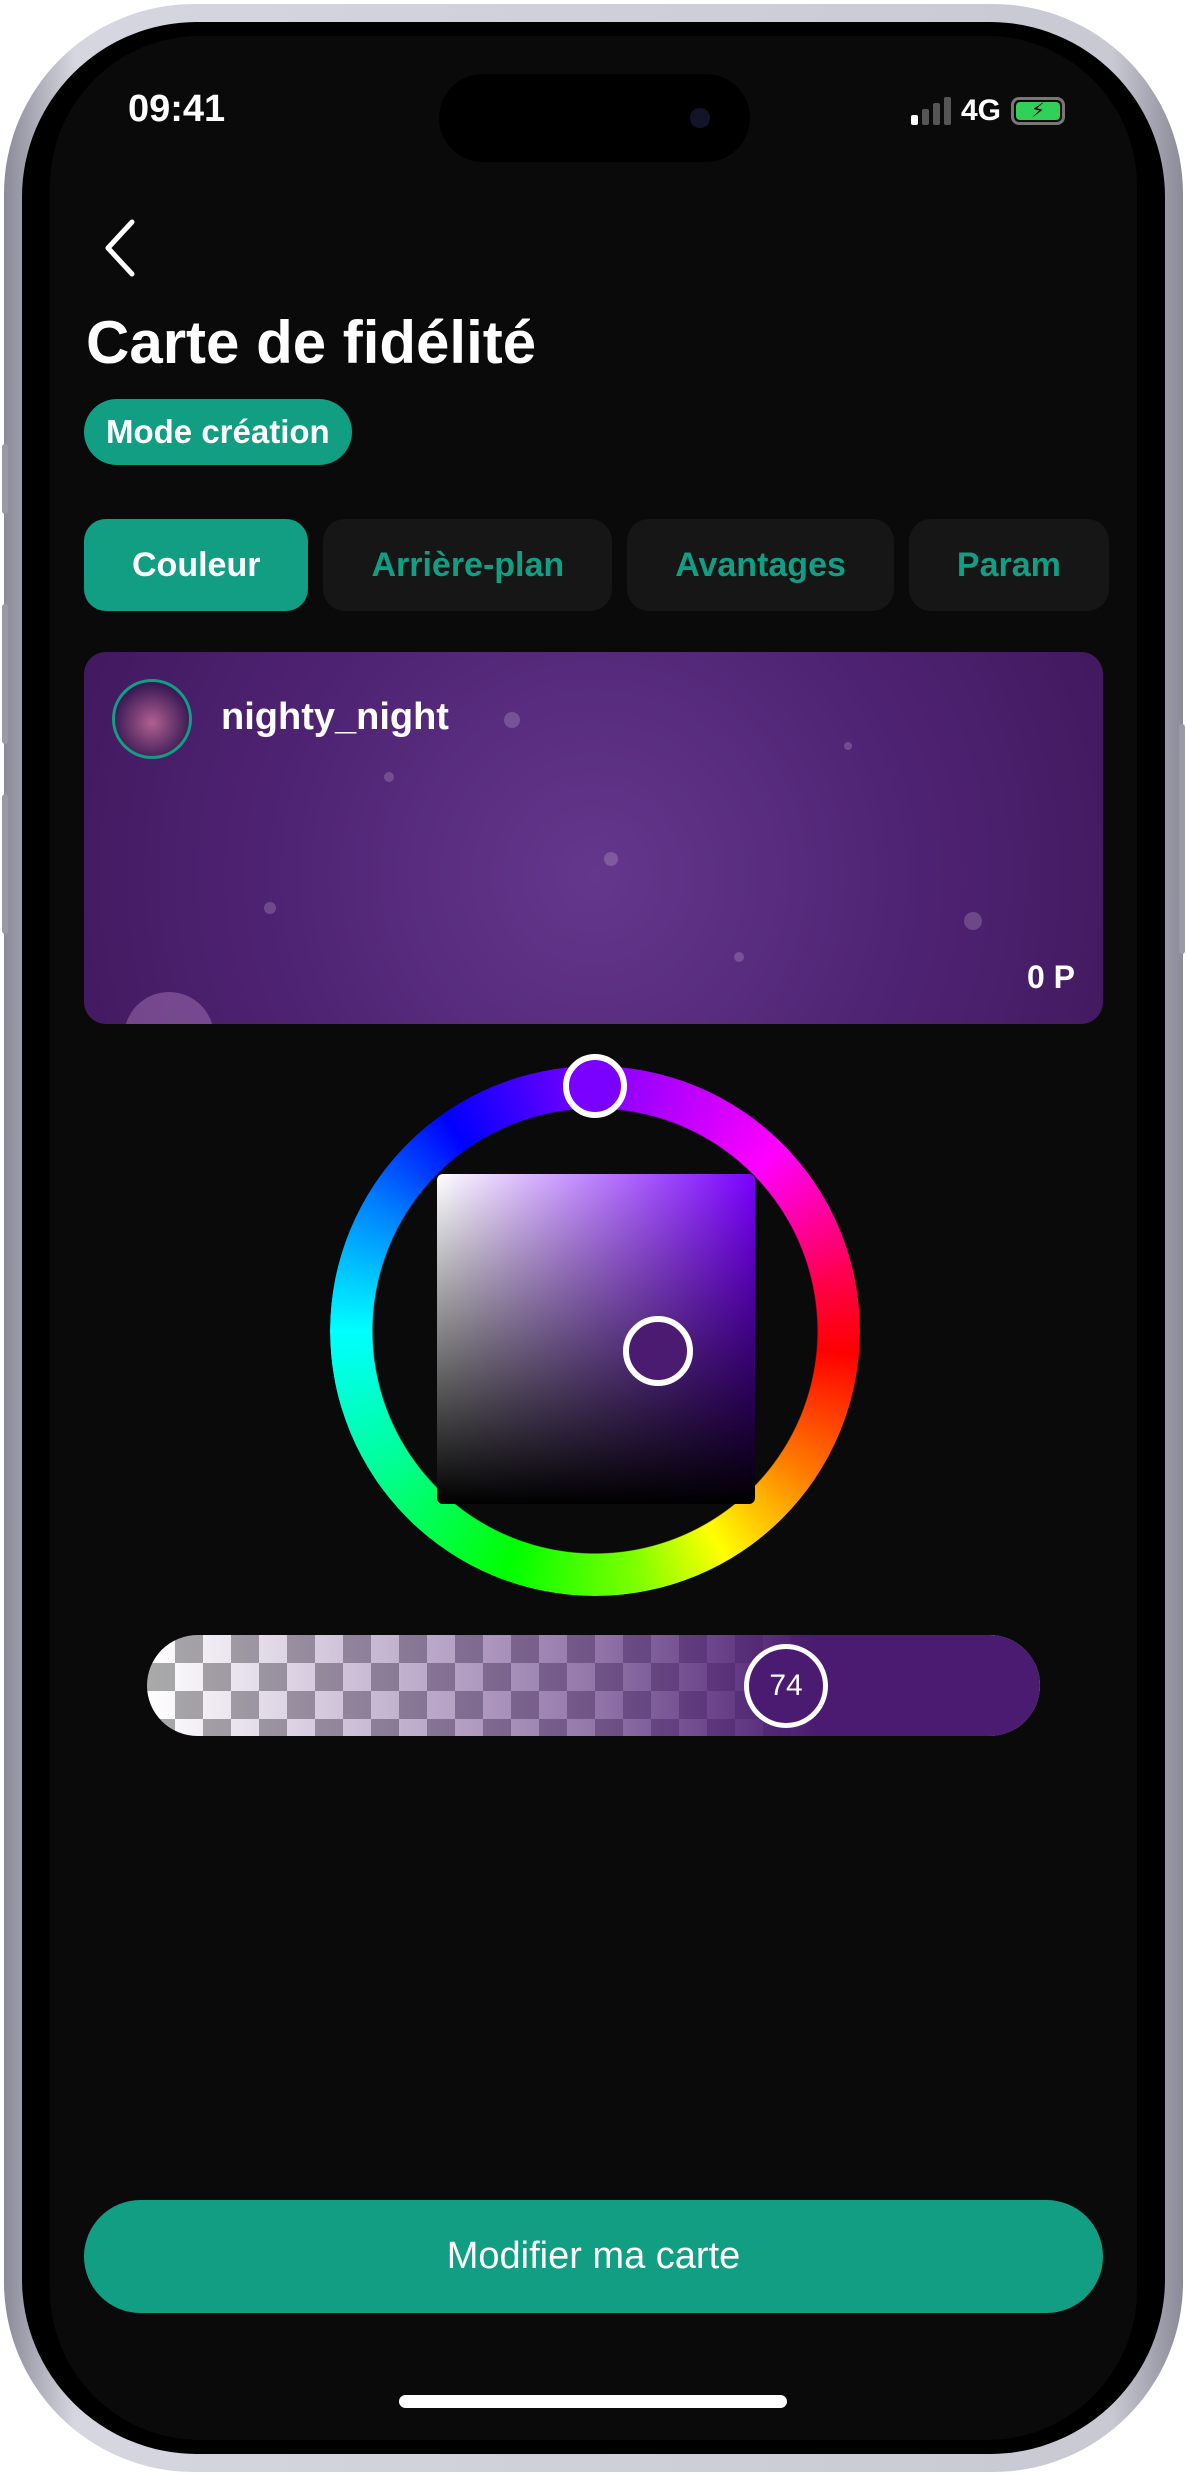 Image resolution: width=1187 pixels, height=2476 pixels. I want to click on color-thumb, so click(658, 1351).